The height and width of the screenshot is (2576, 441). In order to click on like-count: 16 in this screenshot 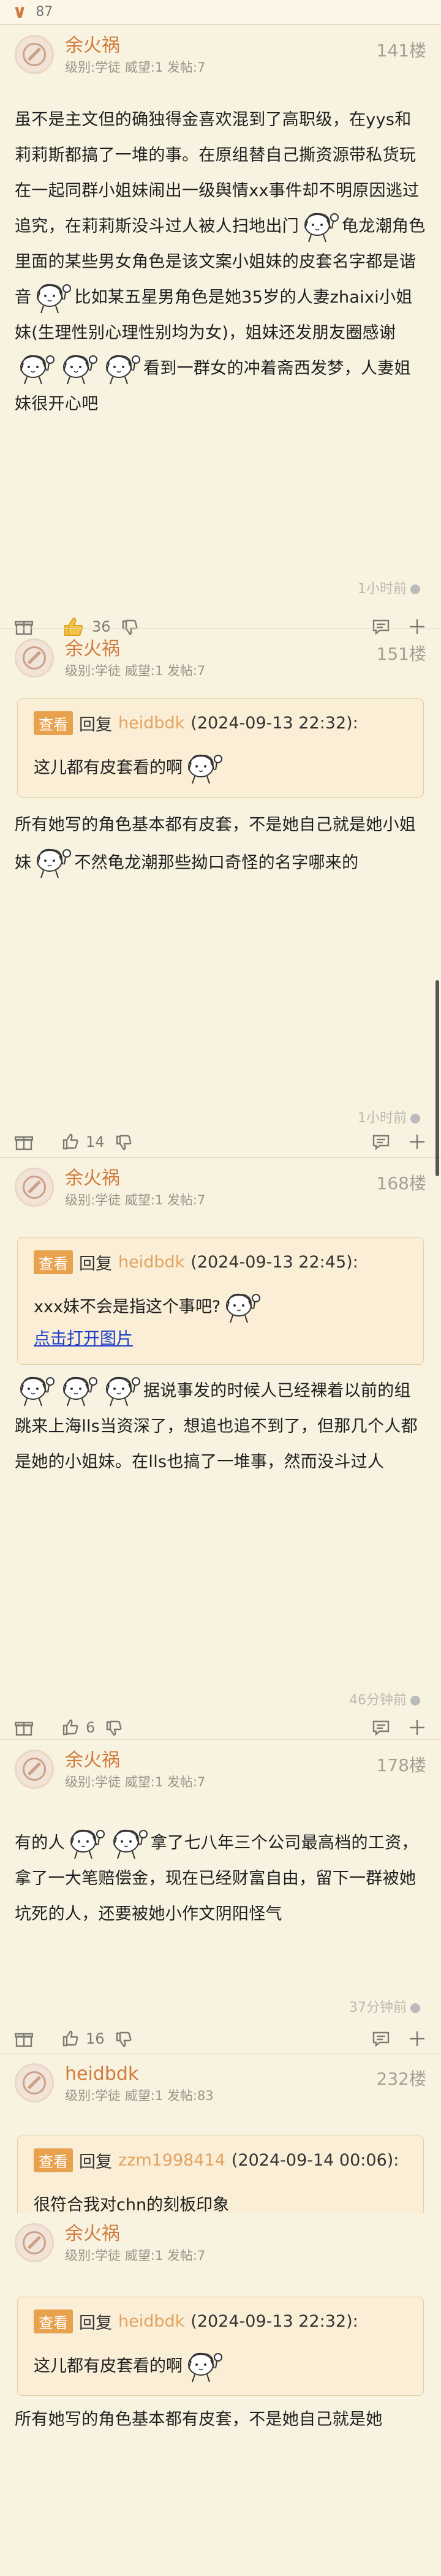, I will do `click(95, 2038)`.